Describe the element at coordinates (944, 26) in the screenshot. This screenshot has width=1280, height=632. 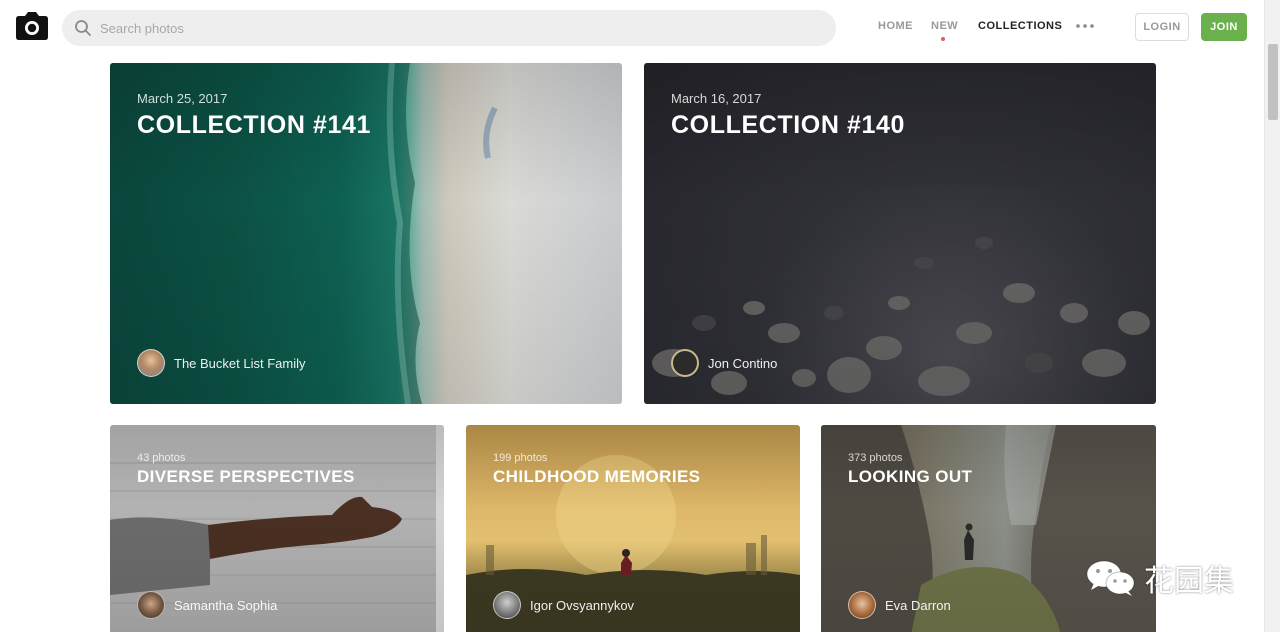
I see `nav-new-link: NEW` at that location.